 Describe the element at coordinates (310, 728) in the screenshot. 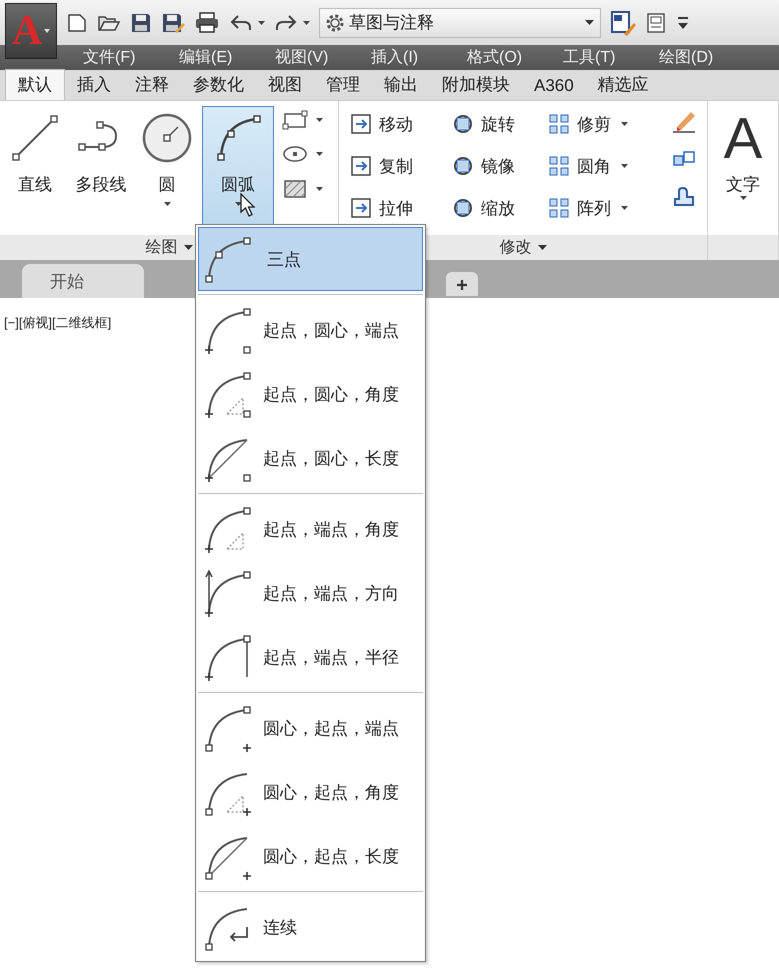

I see `menu-option: 圆心，起点，端点` at that location.